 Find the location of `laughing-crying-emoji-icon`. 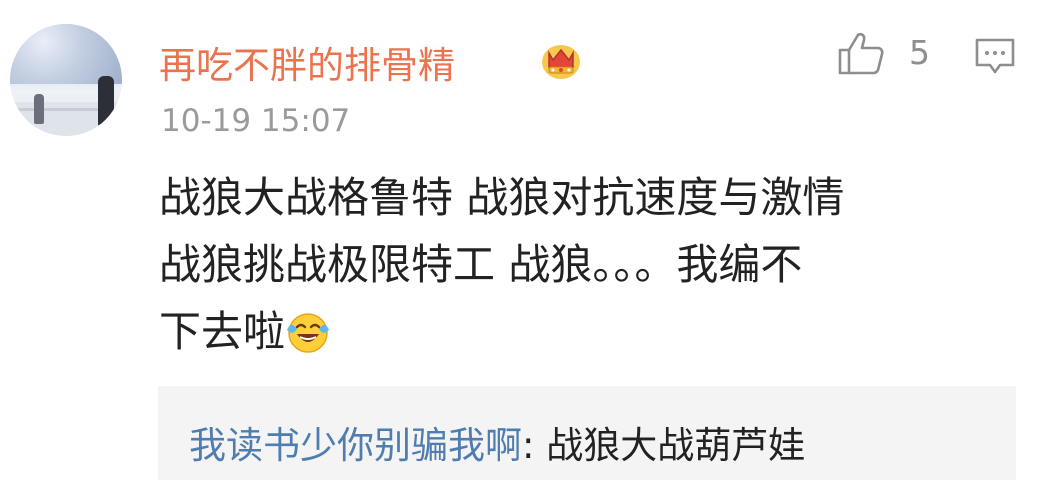

laughing-crying-emoji-icon is located at coordinates (308, 333).